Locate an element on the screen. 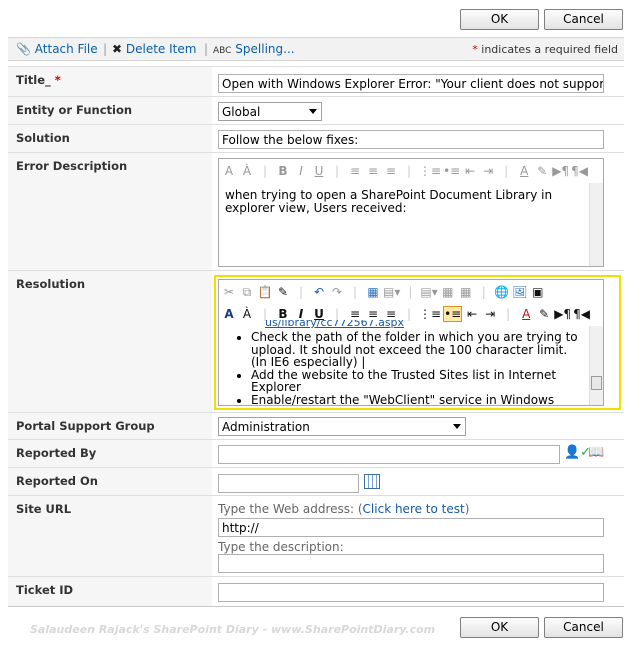  reported-on-row is located at coordinates (418, 481).